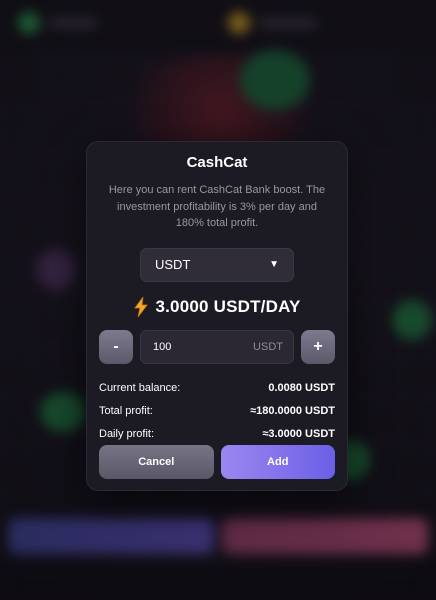 This screenshot has width=436, height=600. I want to click on daily-profit-row: Daily profit: ≈3.0000 USDT, so click(217, 434).